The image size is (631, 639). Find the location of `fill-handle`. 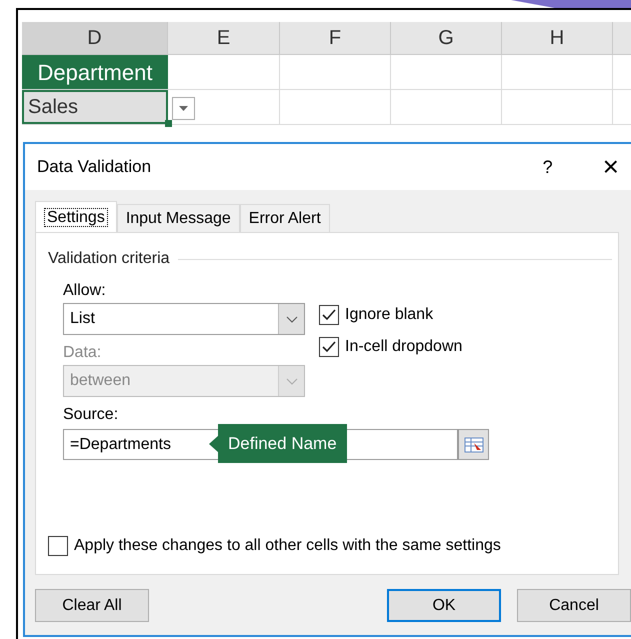

fill-handle is located at coordinates (168, 123).